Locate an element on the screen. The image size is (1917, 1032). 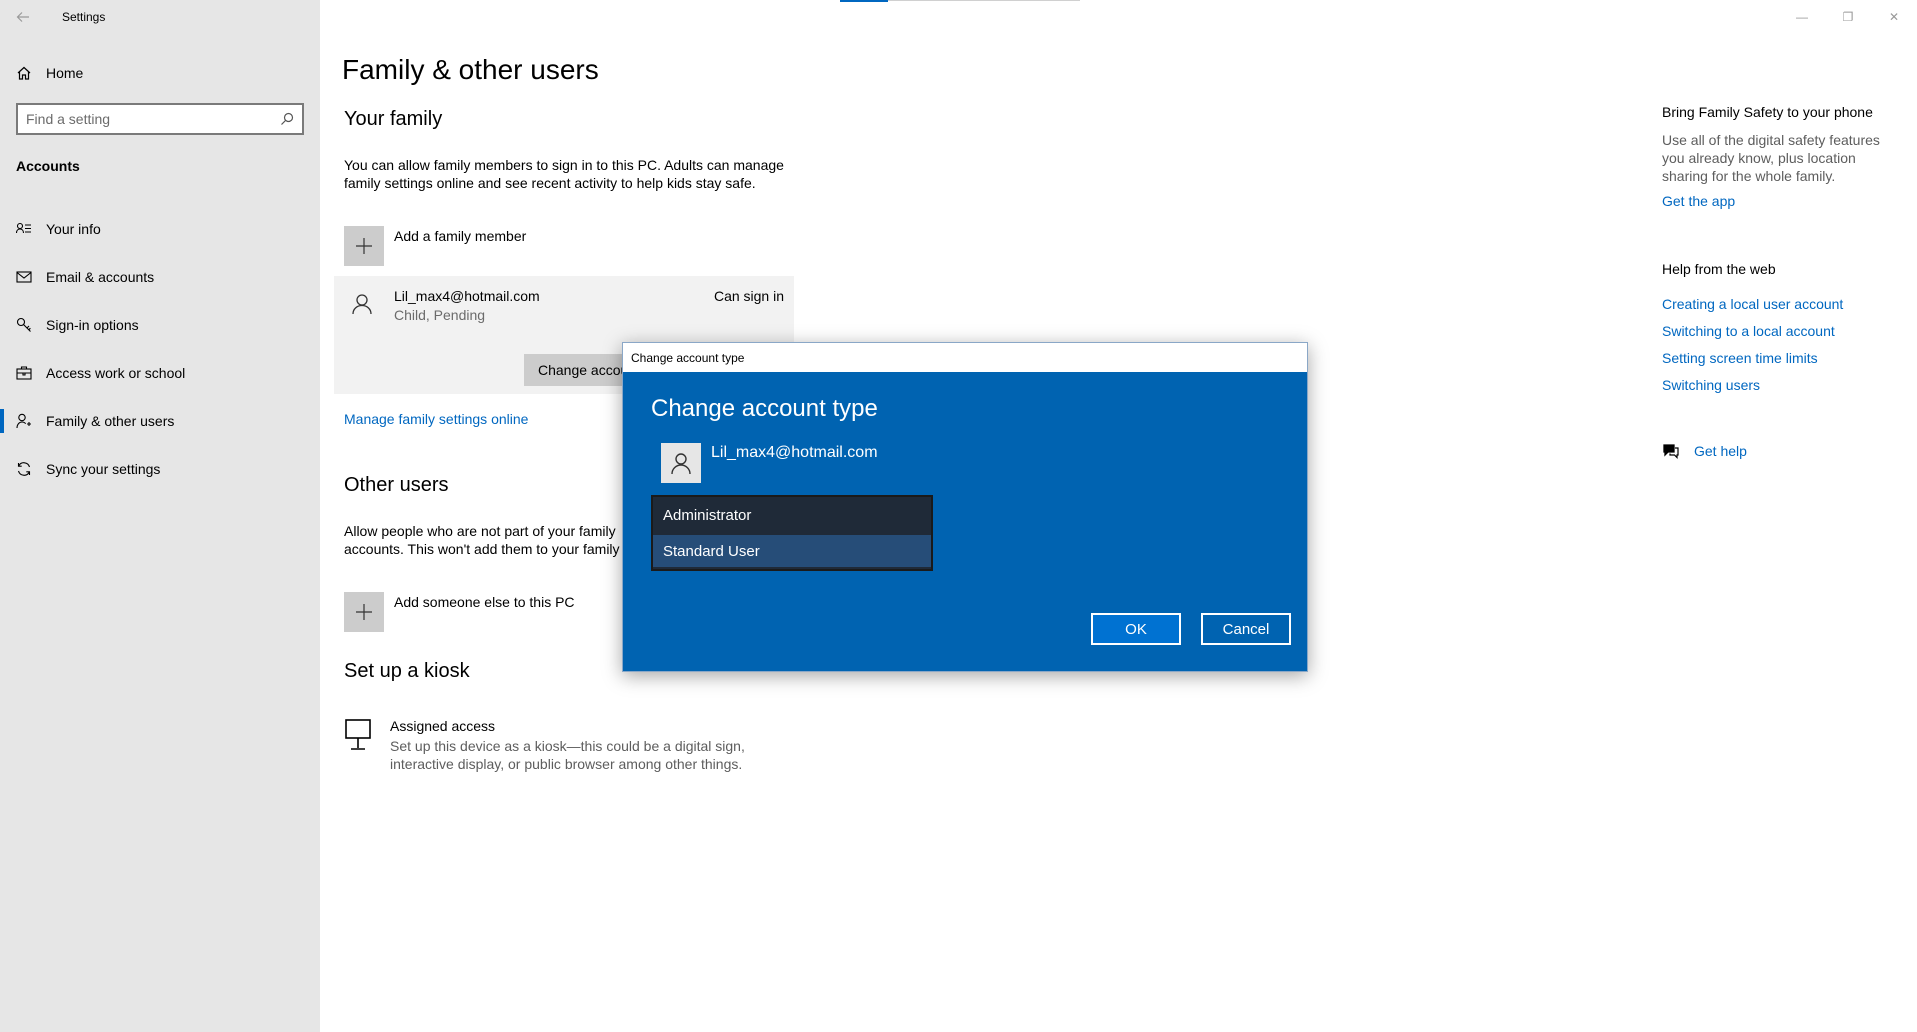
sidebar-item-sign-in-options: Sign-in options is located at coordinates (160, 325).